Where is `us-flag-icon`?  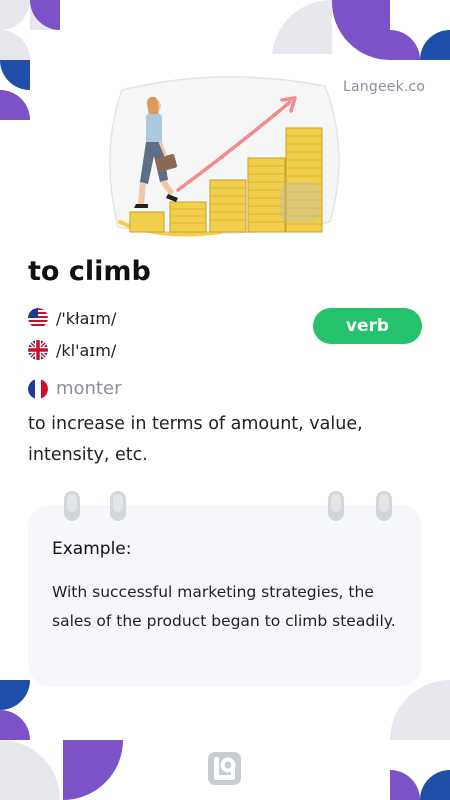
us-flag-icon is located at coordinates (38, 318).